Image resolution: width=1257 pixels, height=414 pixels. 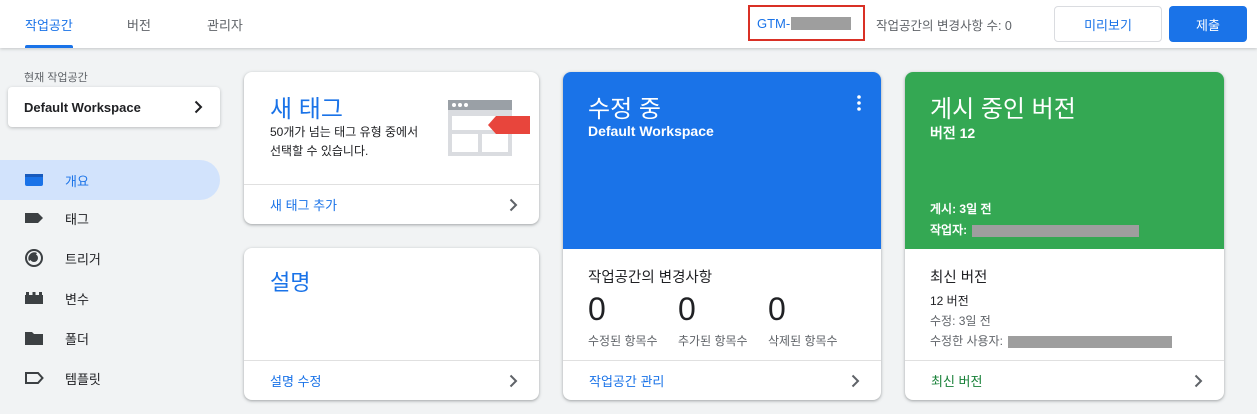 I want to click on sidebar-item-overview: 개요, so click(x=110, y=180).